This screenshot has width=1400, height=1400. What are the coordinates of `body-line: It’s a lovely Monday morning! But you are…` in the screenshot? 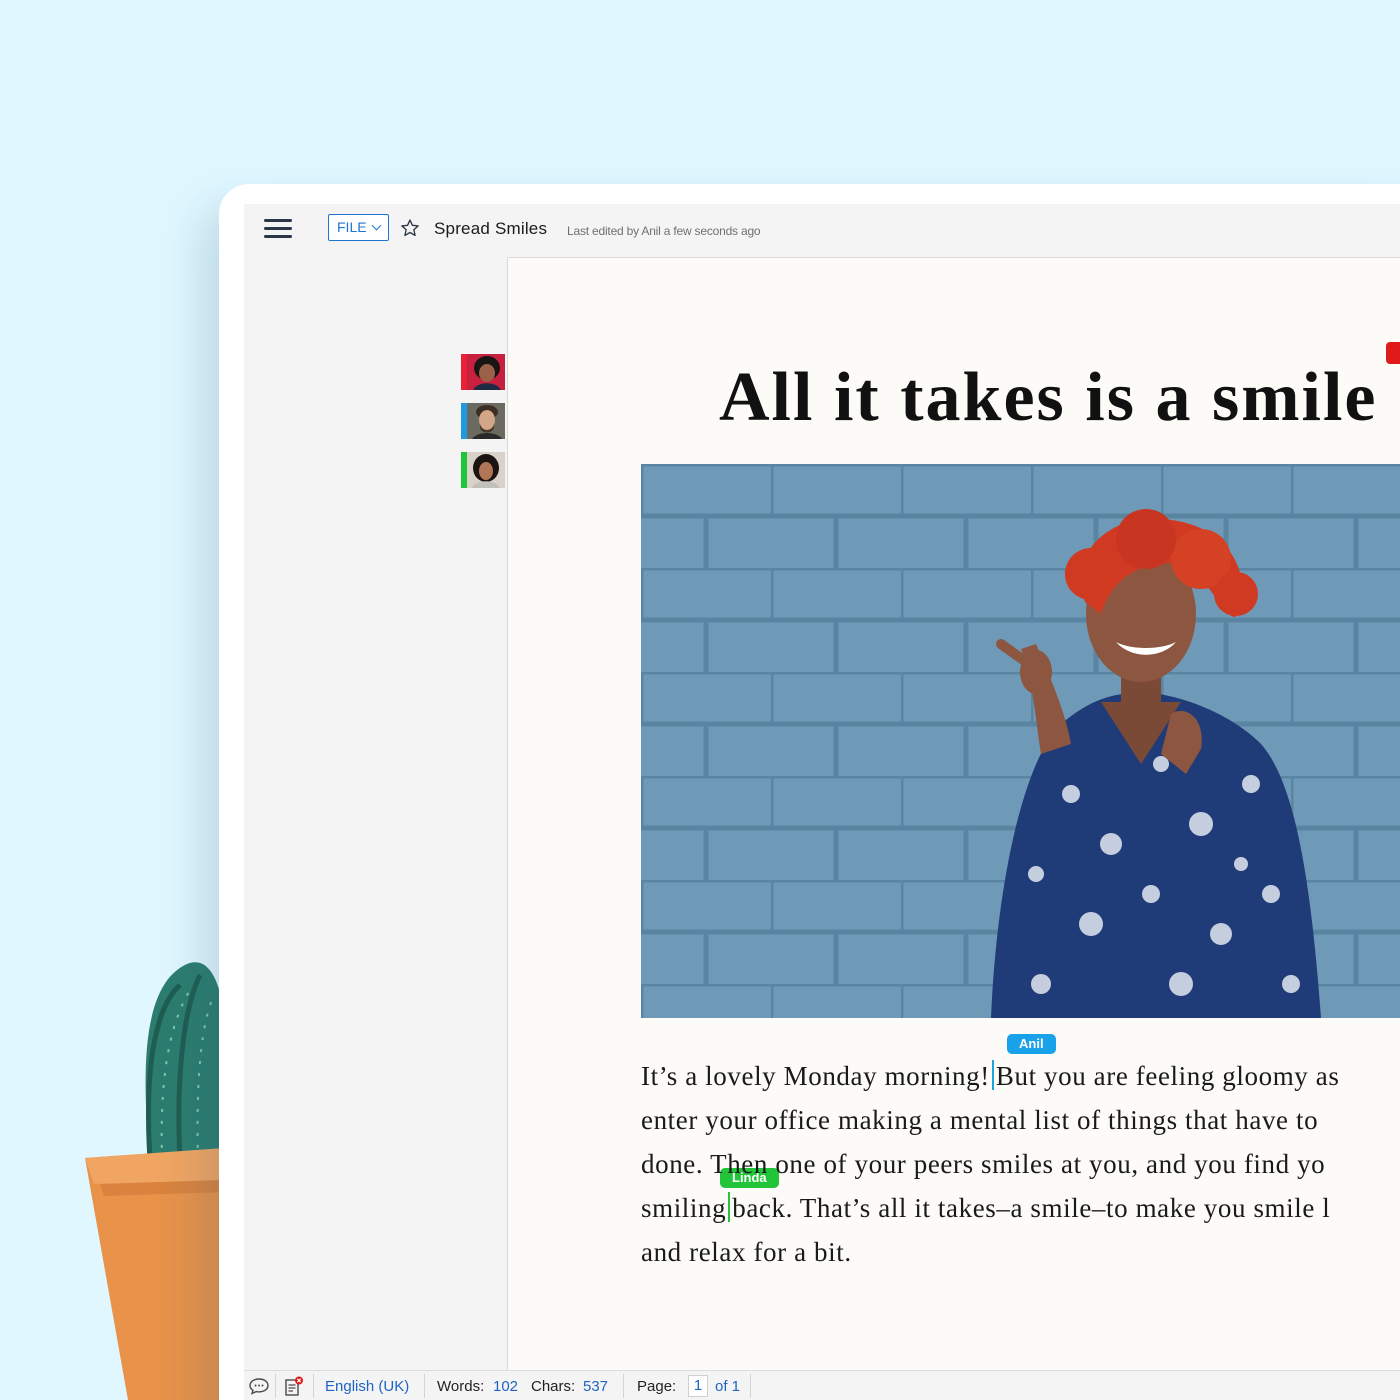 It's located at (1020, 1076).